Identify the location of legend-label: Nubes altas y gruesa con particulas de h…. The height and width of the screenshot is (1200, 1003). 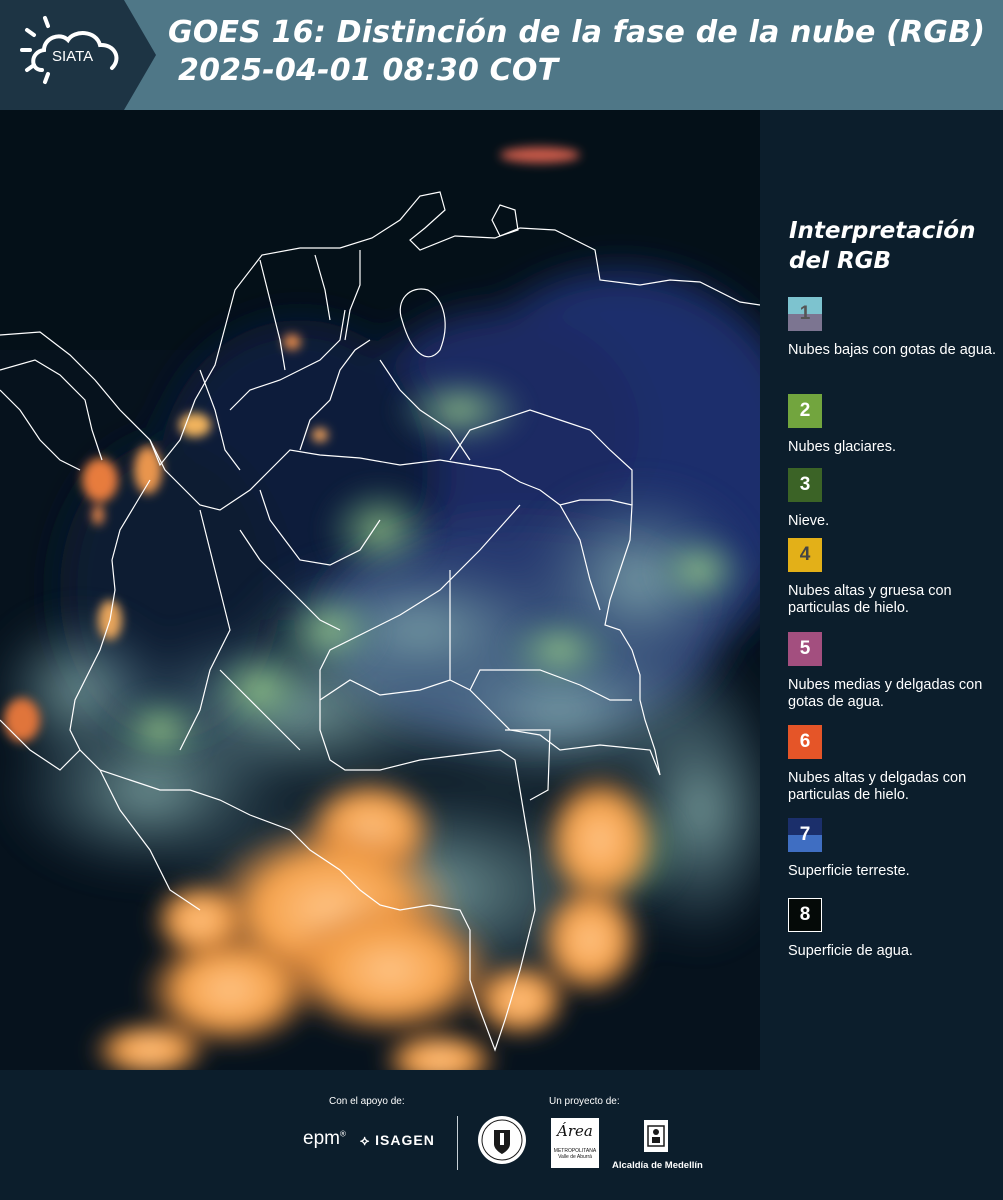
(870, 599).